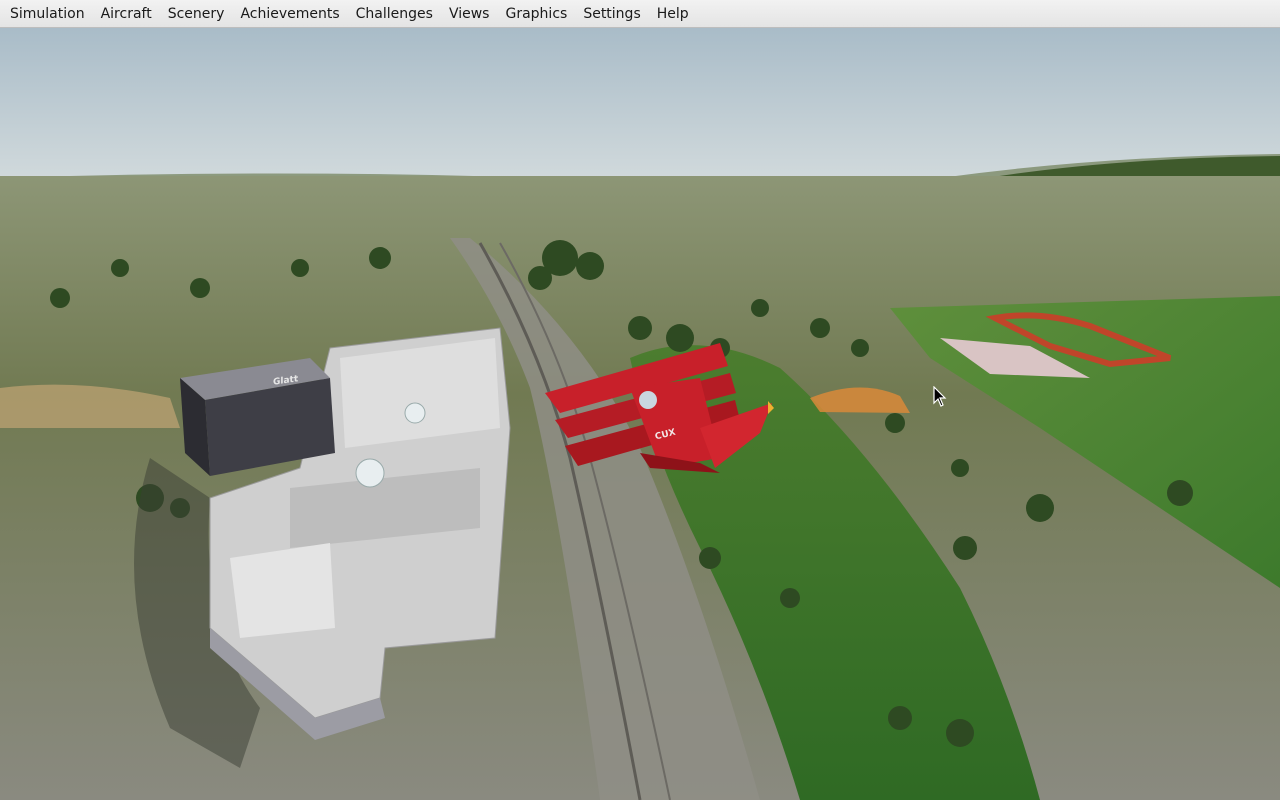 This screenshot has height=800, width=1280. What do you see at coordinates (196, 14) in the screenshot?
I see `menu-scenery: Scenery` at bounding box center [196, 14].